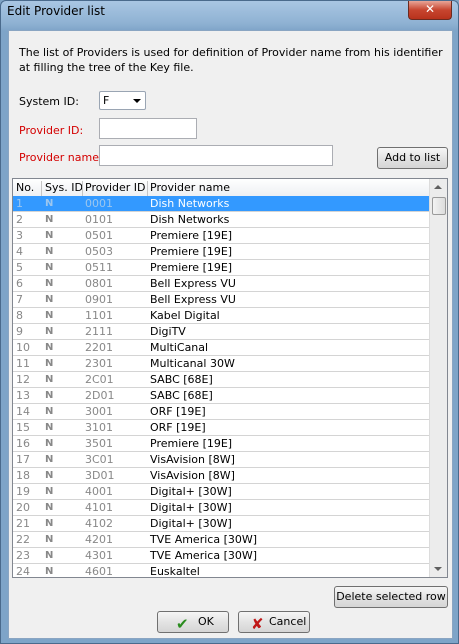 This screenshot has height=644, width=459. I want to click on row-provider-id: 4001, so click(99, 491).